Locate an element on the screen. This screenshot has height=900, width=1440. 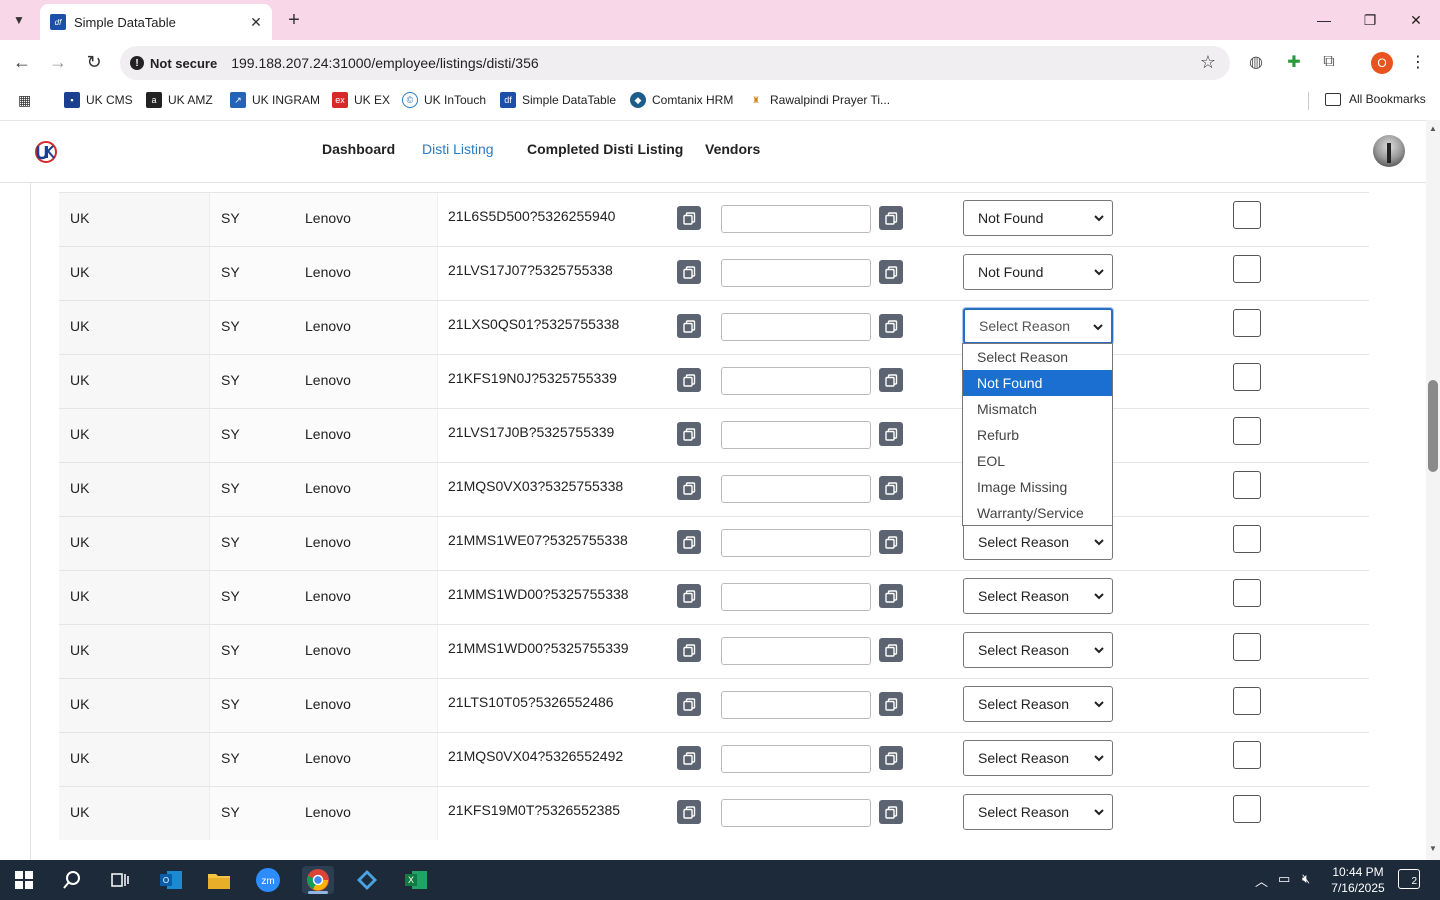
task-view-icon is located at coordinates (120, 880).